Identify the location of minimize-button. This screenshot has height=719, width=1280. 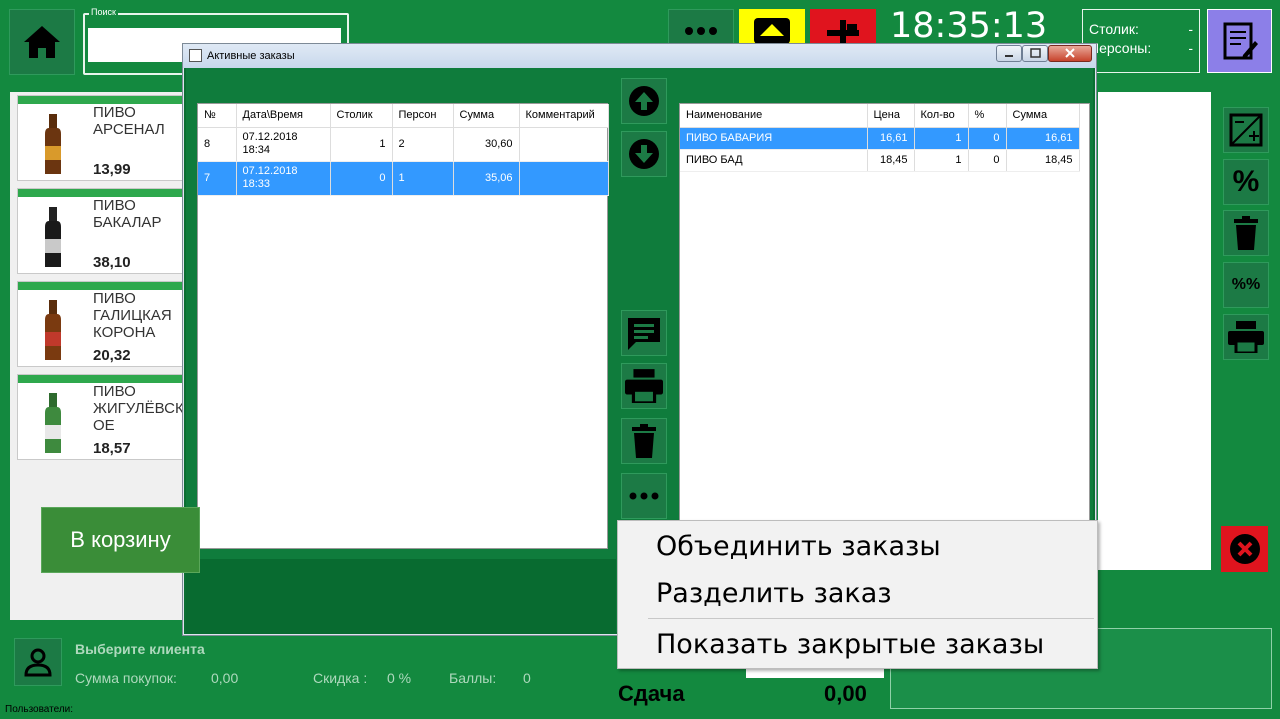
(1009, 53).